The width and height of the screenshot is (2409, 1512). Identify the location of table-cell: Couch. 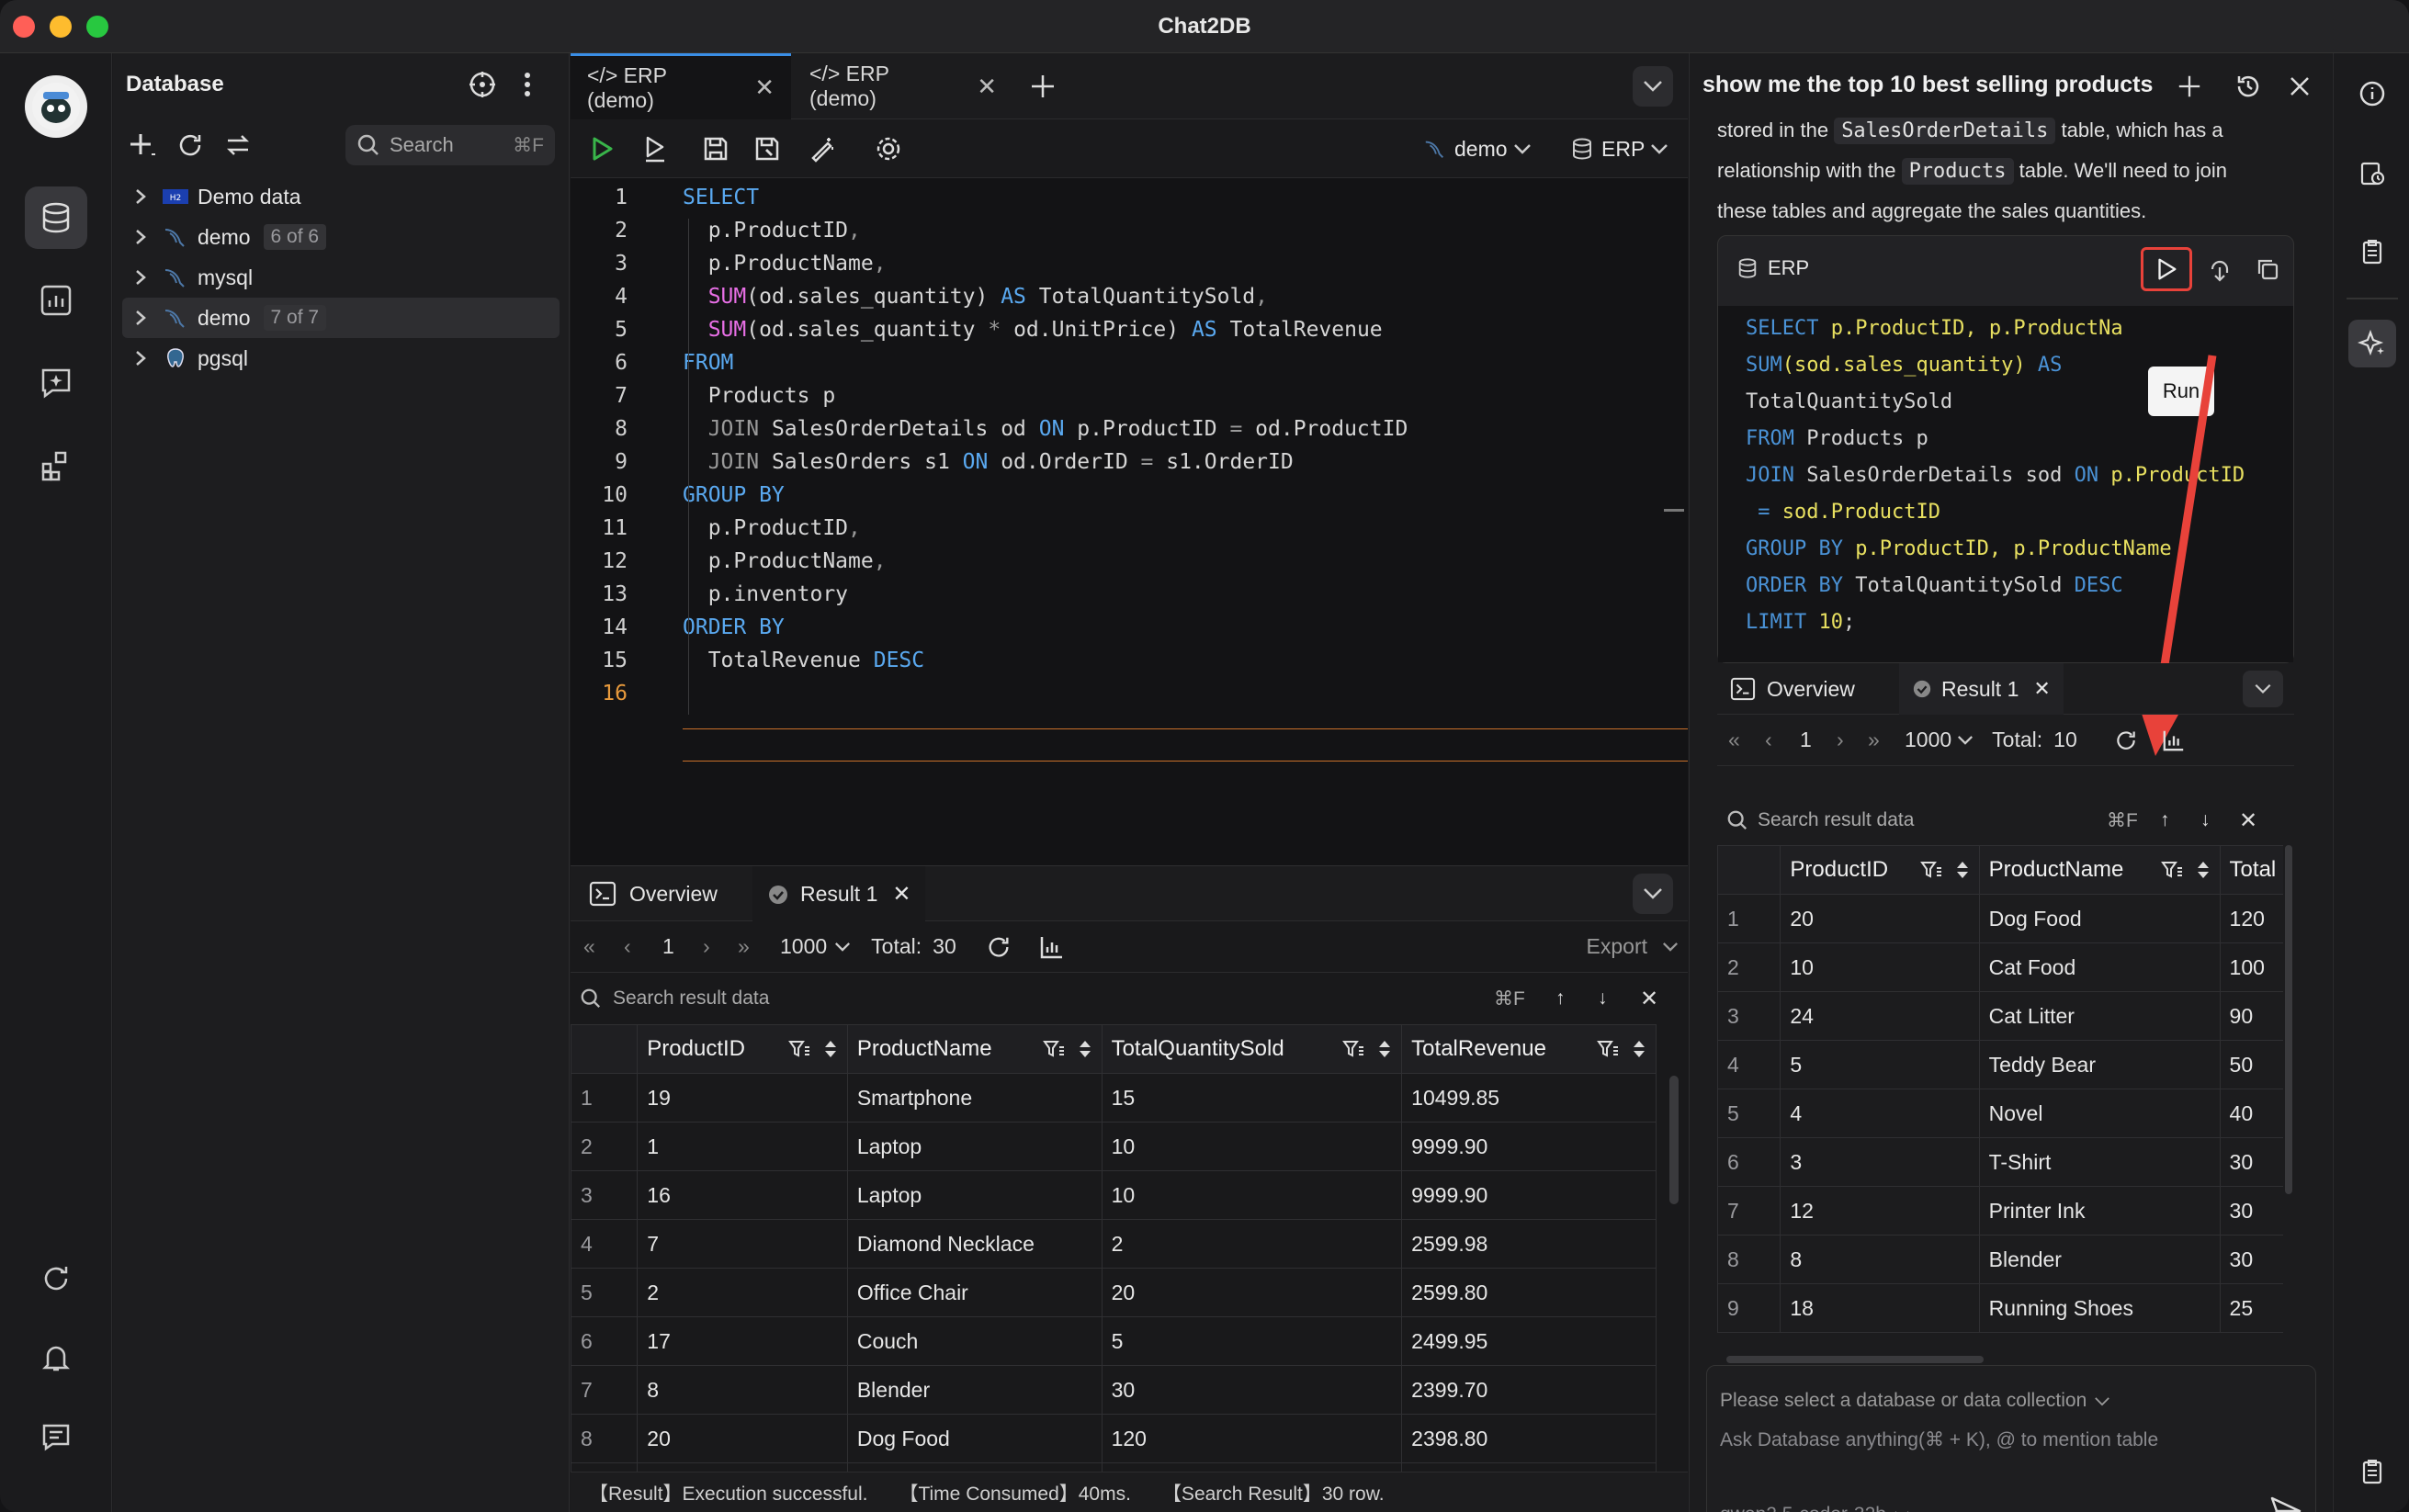
(974, 1341).